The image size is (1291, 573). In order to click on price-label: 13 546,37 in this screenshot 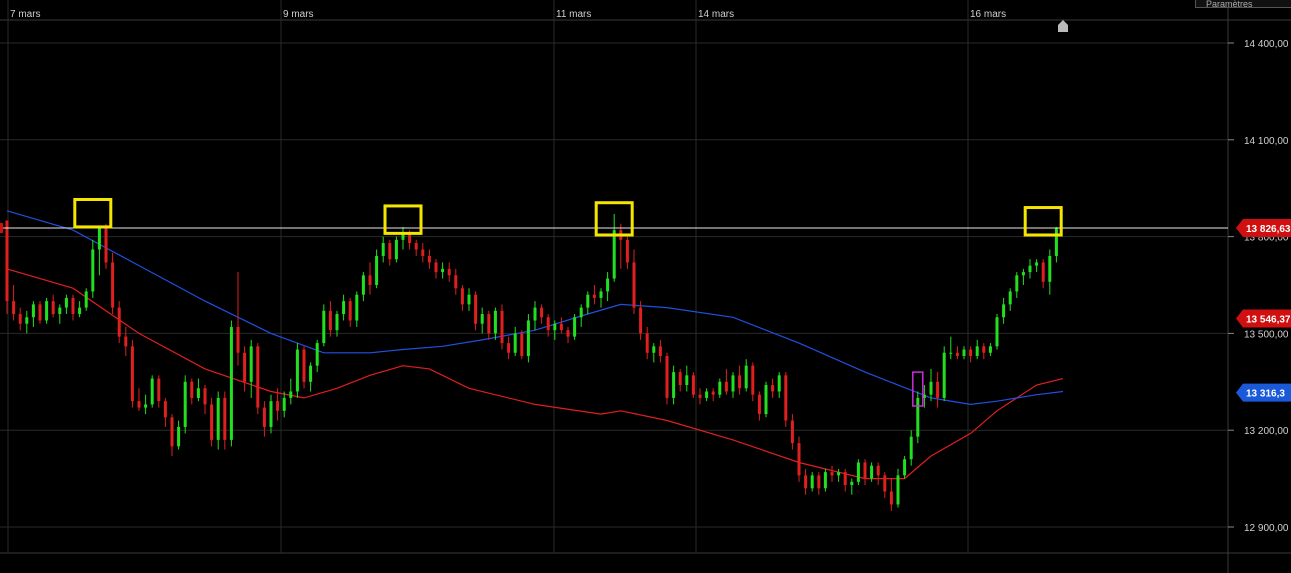, I will do `click(1263, 318)`.